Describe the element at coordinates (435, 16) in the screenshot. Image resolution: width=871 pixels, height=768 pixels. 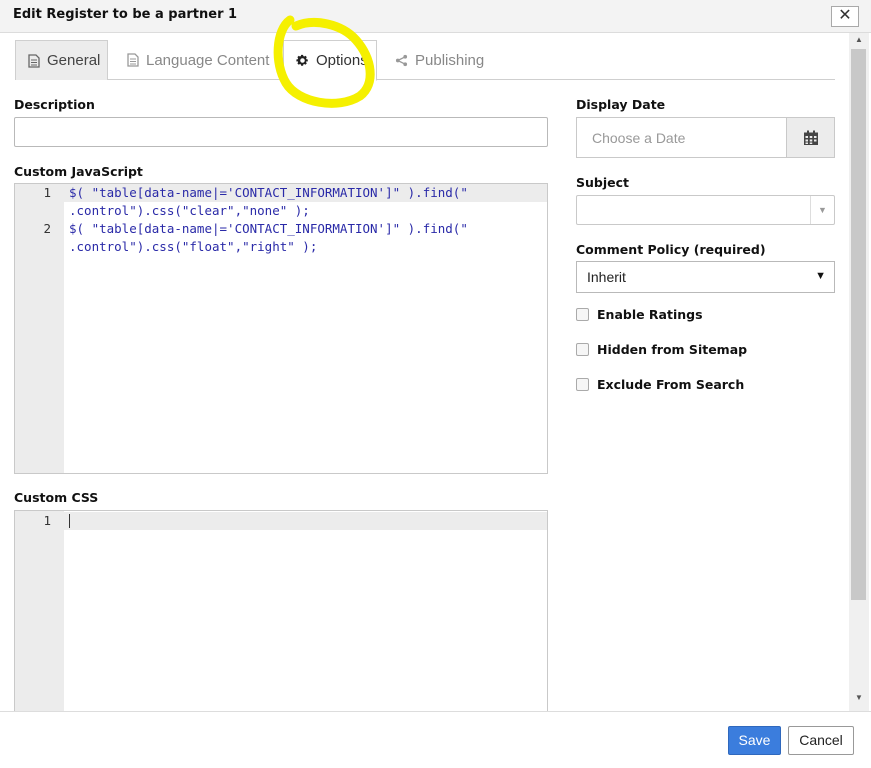
I see `dialog-titlebar: Edit Register to be a partner 1 ✕` at that location.